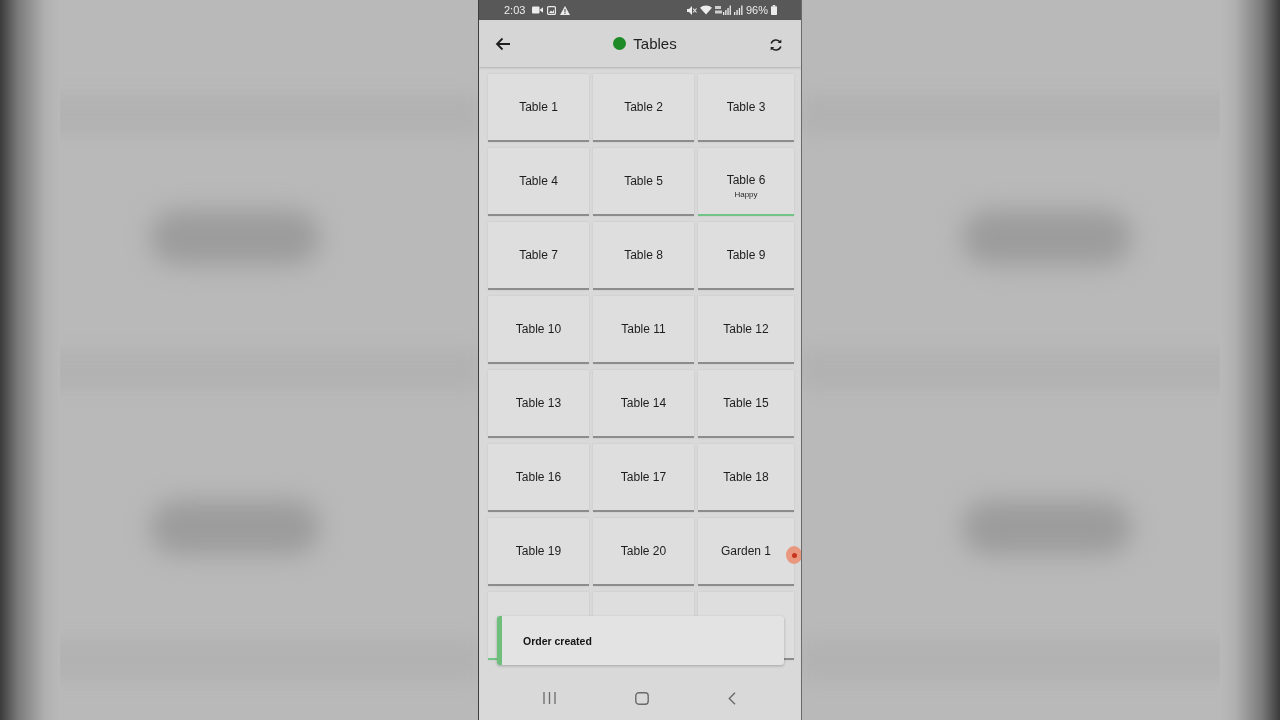 The width and height of the screenshot is (1280, 720). I want to click on battery-percent: 96%, so click(756, 10).